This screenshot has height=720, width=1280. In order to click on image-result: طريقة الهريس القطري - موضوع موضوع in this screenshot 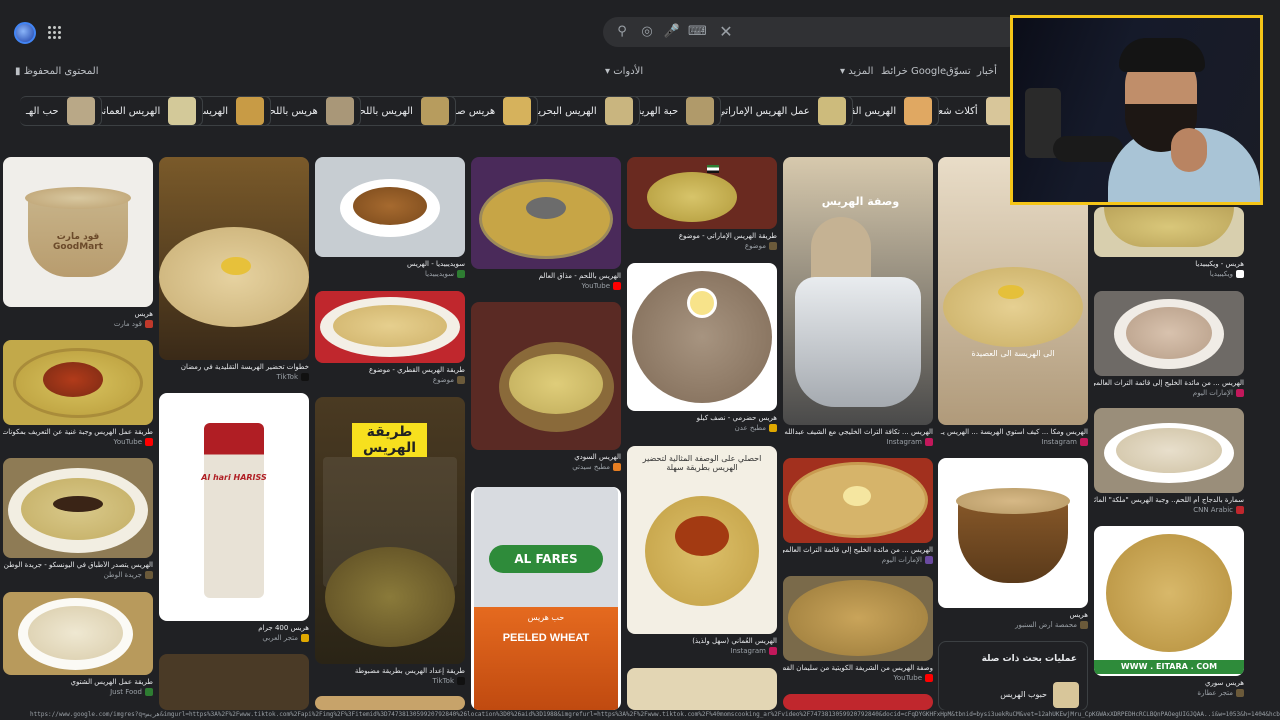, I will do `click(390, 337)`.